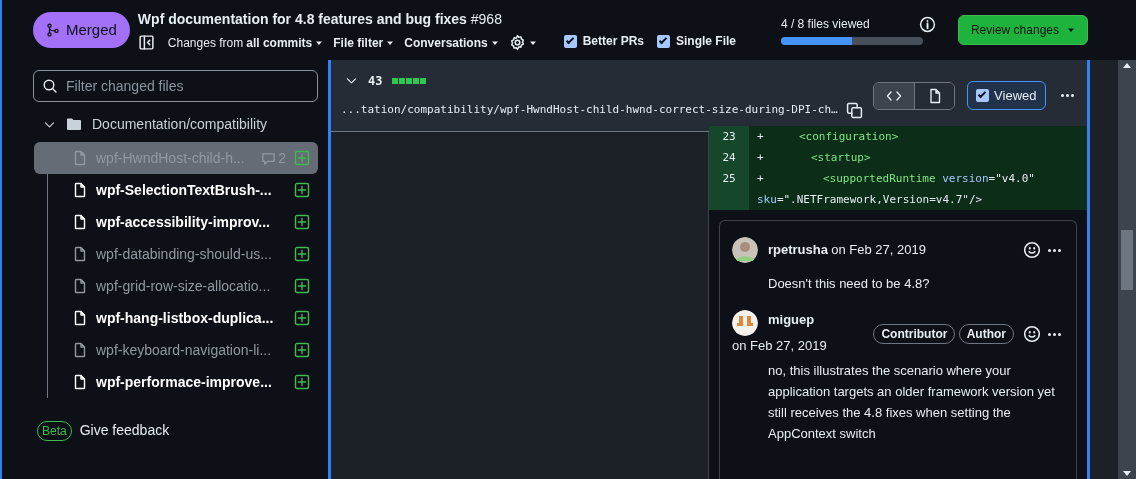  What do you see at coordinates (1127, 259) in the screenshot?
I see `scroll-thumb` at bounding box center [1127, 259].